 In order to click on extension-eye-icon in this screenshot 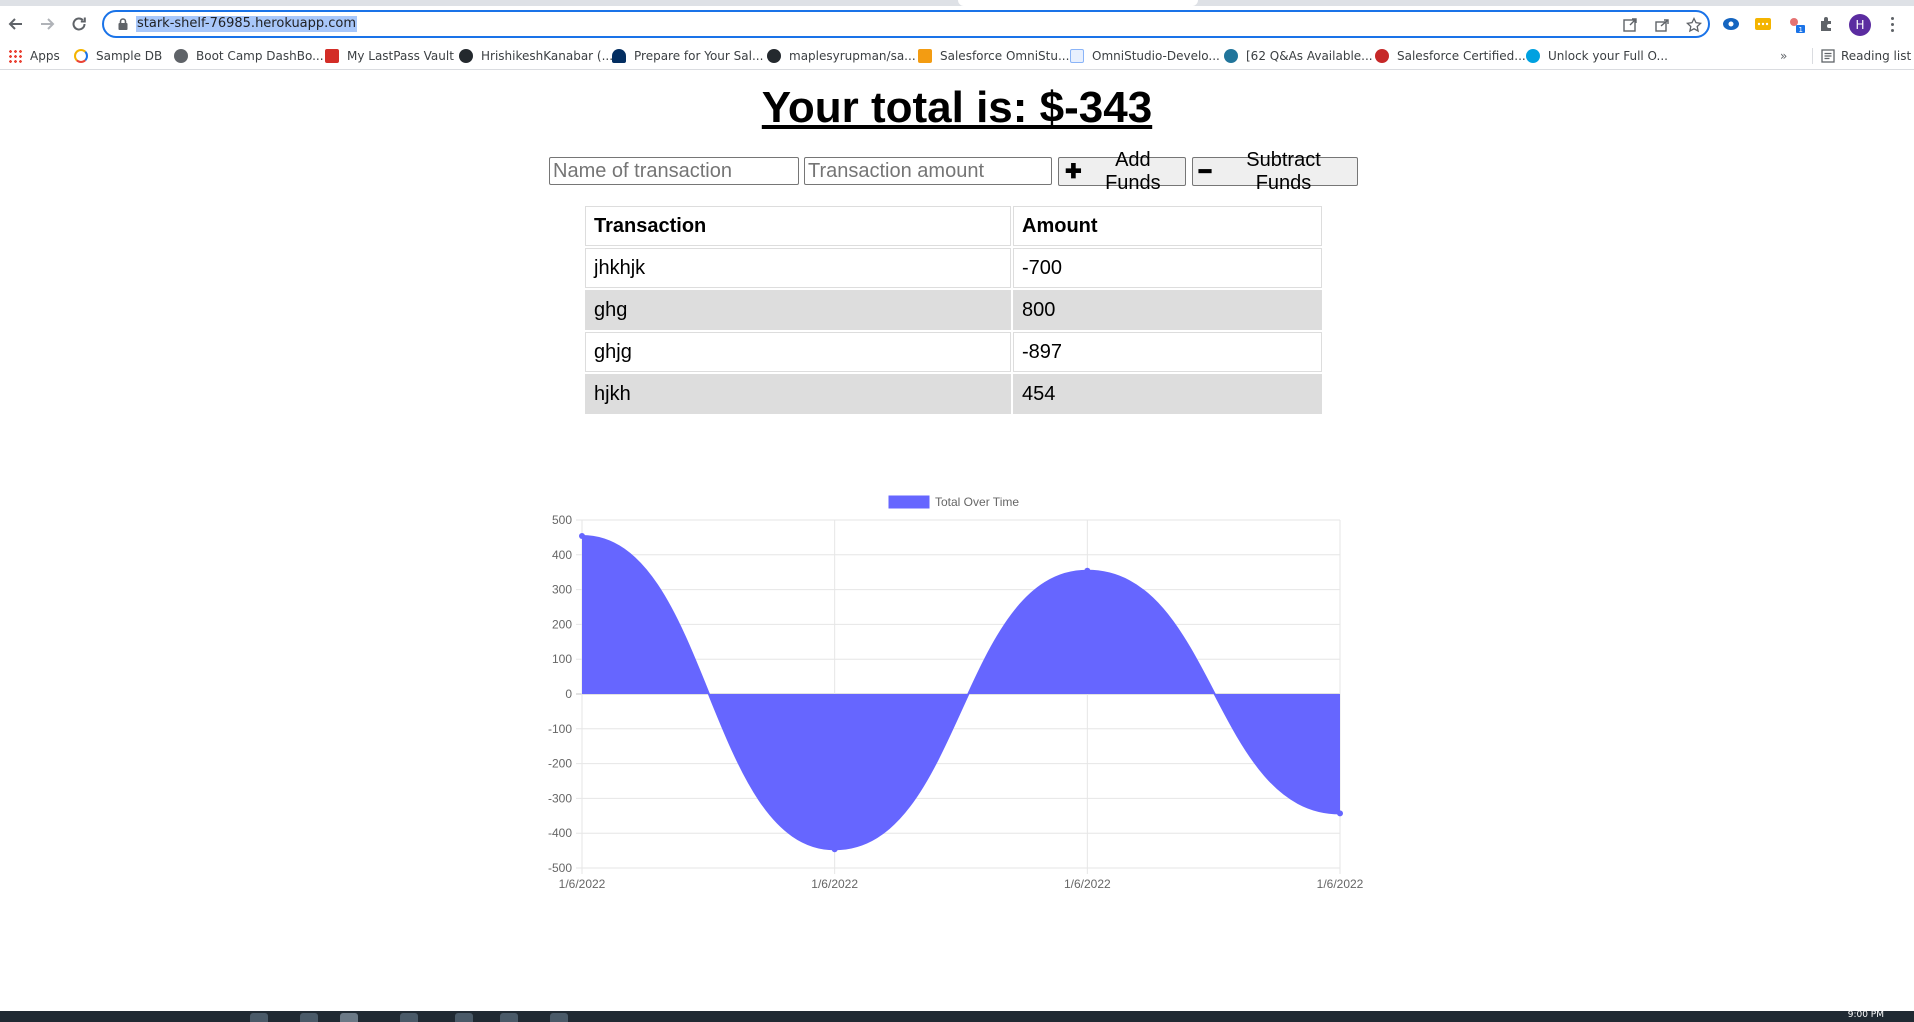, I will do `click(1731, 24)`.